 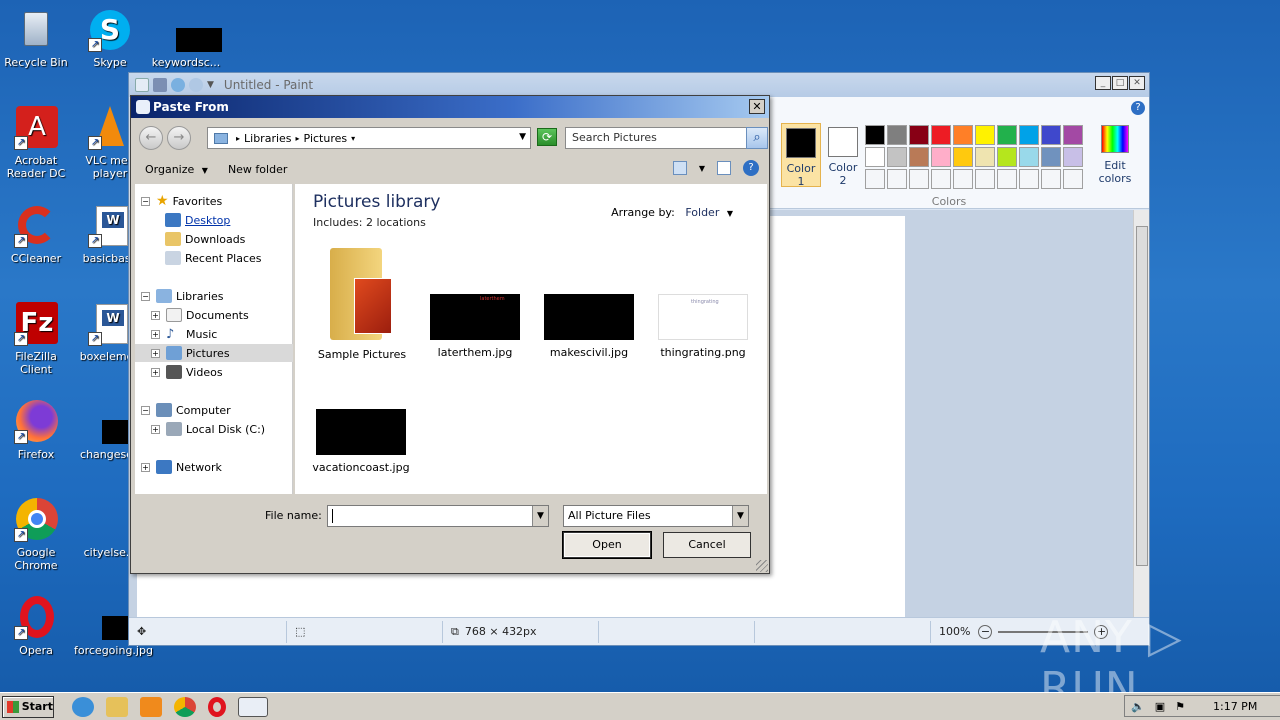 What do you see at coordinates (214, 220) in the screenshot?
I see `nav-desktop: Desktop` at bounding box center [214, 220].